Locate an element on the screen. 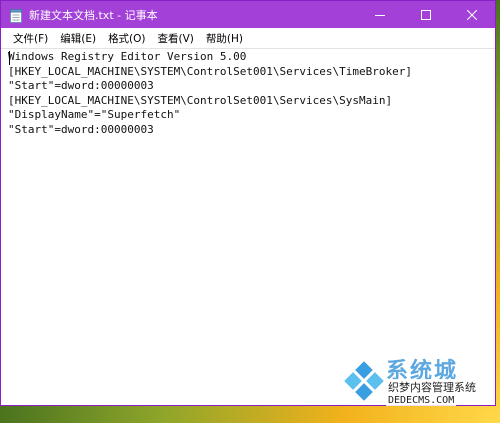 This screenshot has height=423, width=500. watermark: 系统城 织梦内容管理系统 DEDECMS.COM is located at coordinates (419, 389).